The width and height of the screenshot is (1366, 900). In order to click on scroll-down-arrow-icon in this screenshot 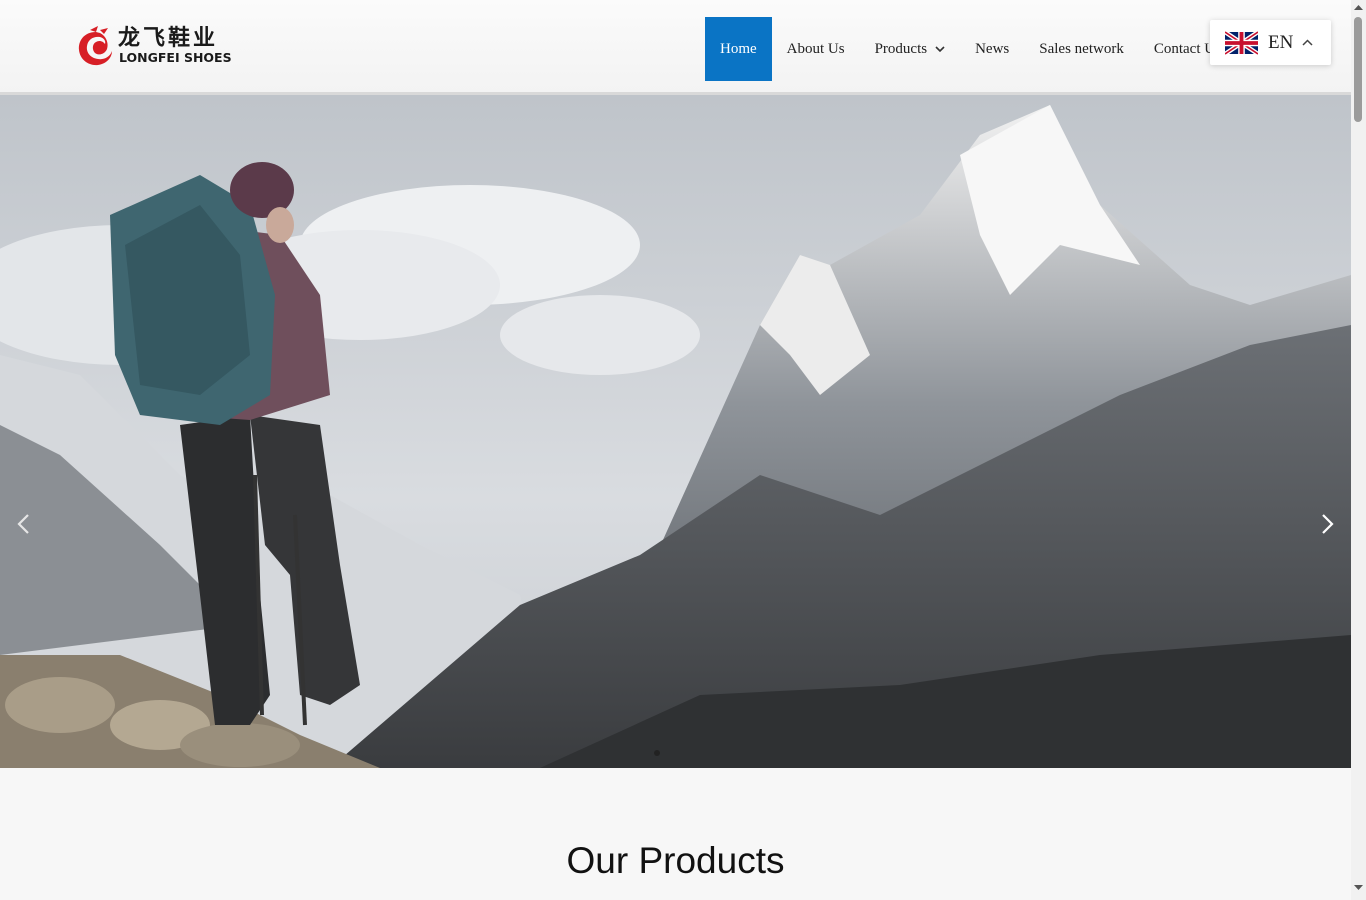, I will do `click(1358, 888)`.